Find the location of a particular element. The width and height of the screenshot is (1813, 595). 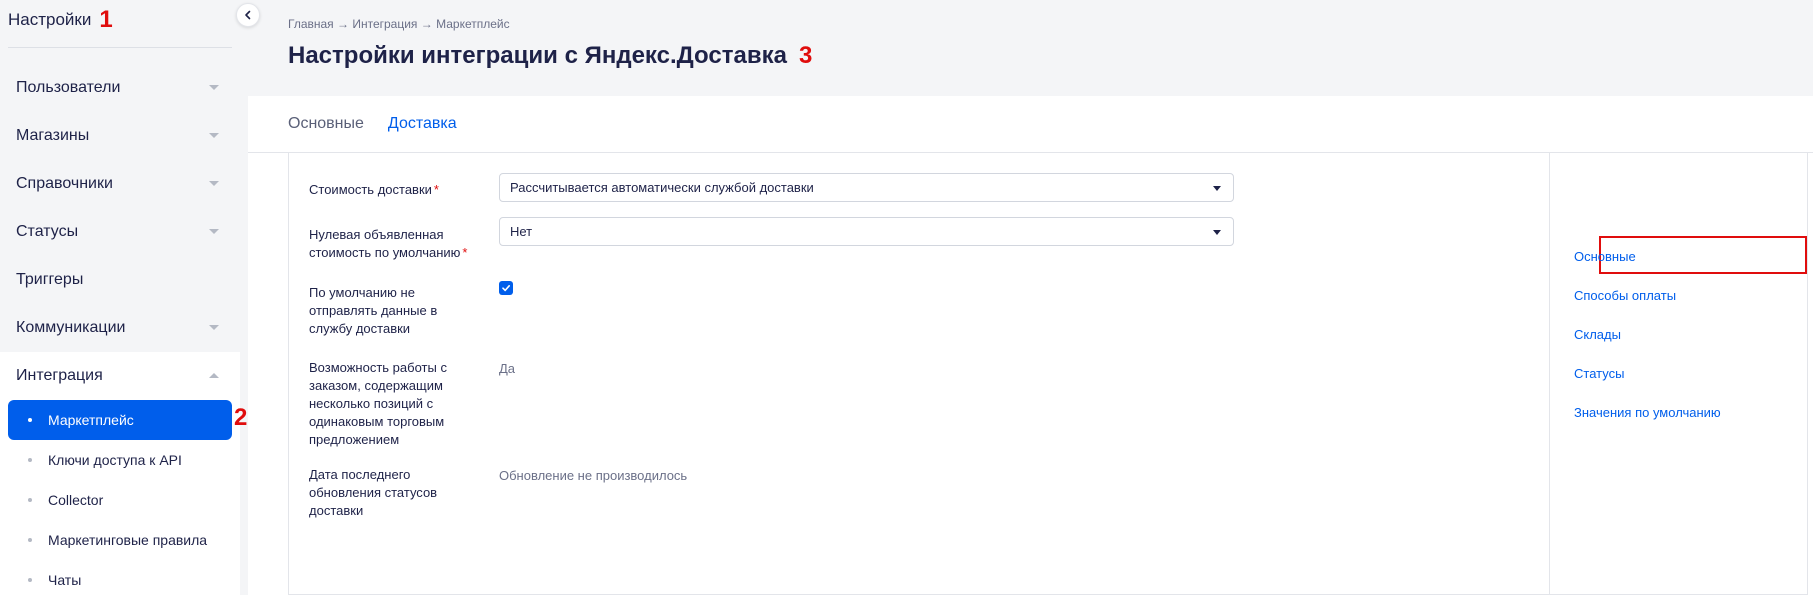

sidebar-item-users: Пользователи is located at coordinates (120, 88).